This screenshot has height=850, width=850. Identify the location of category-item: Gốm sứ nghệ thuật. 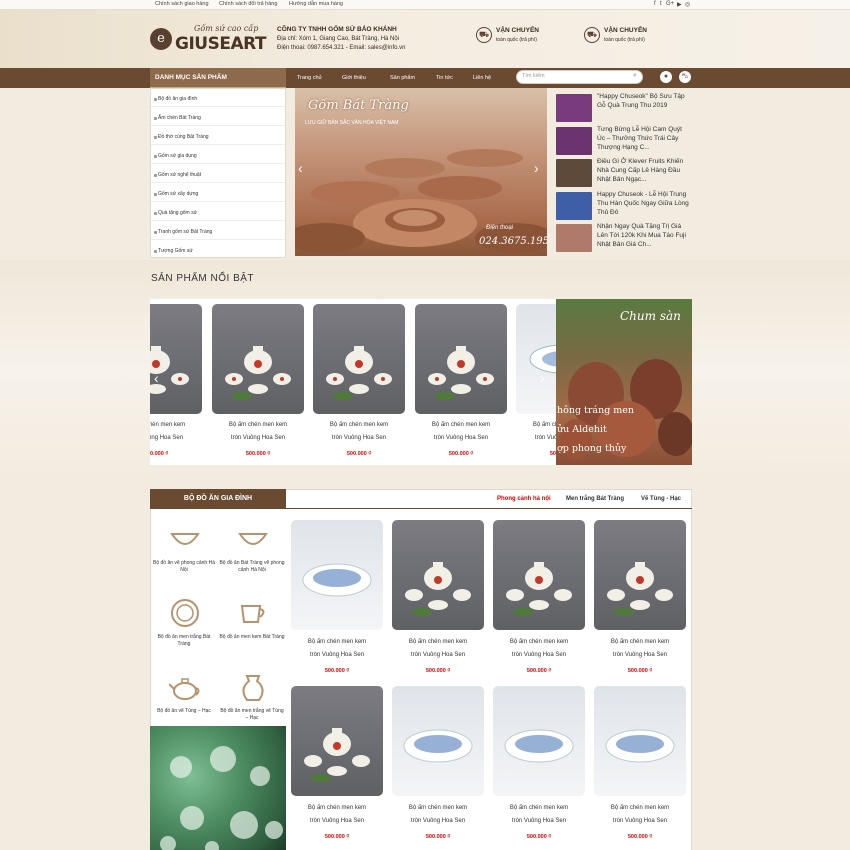
(179, 175).